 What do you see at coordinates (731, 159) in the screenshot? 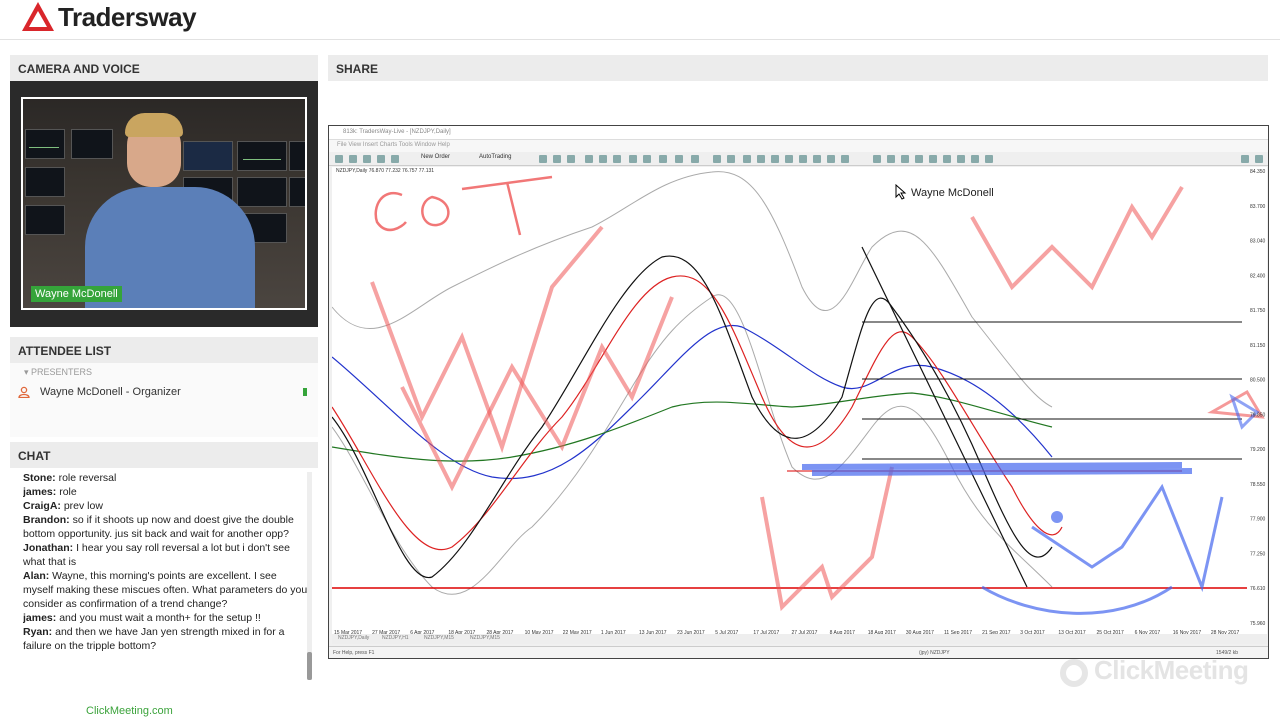
I see `toolbar-crosshair-icon` at bounding box center [731, 159].